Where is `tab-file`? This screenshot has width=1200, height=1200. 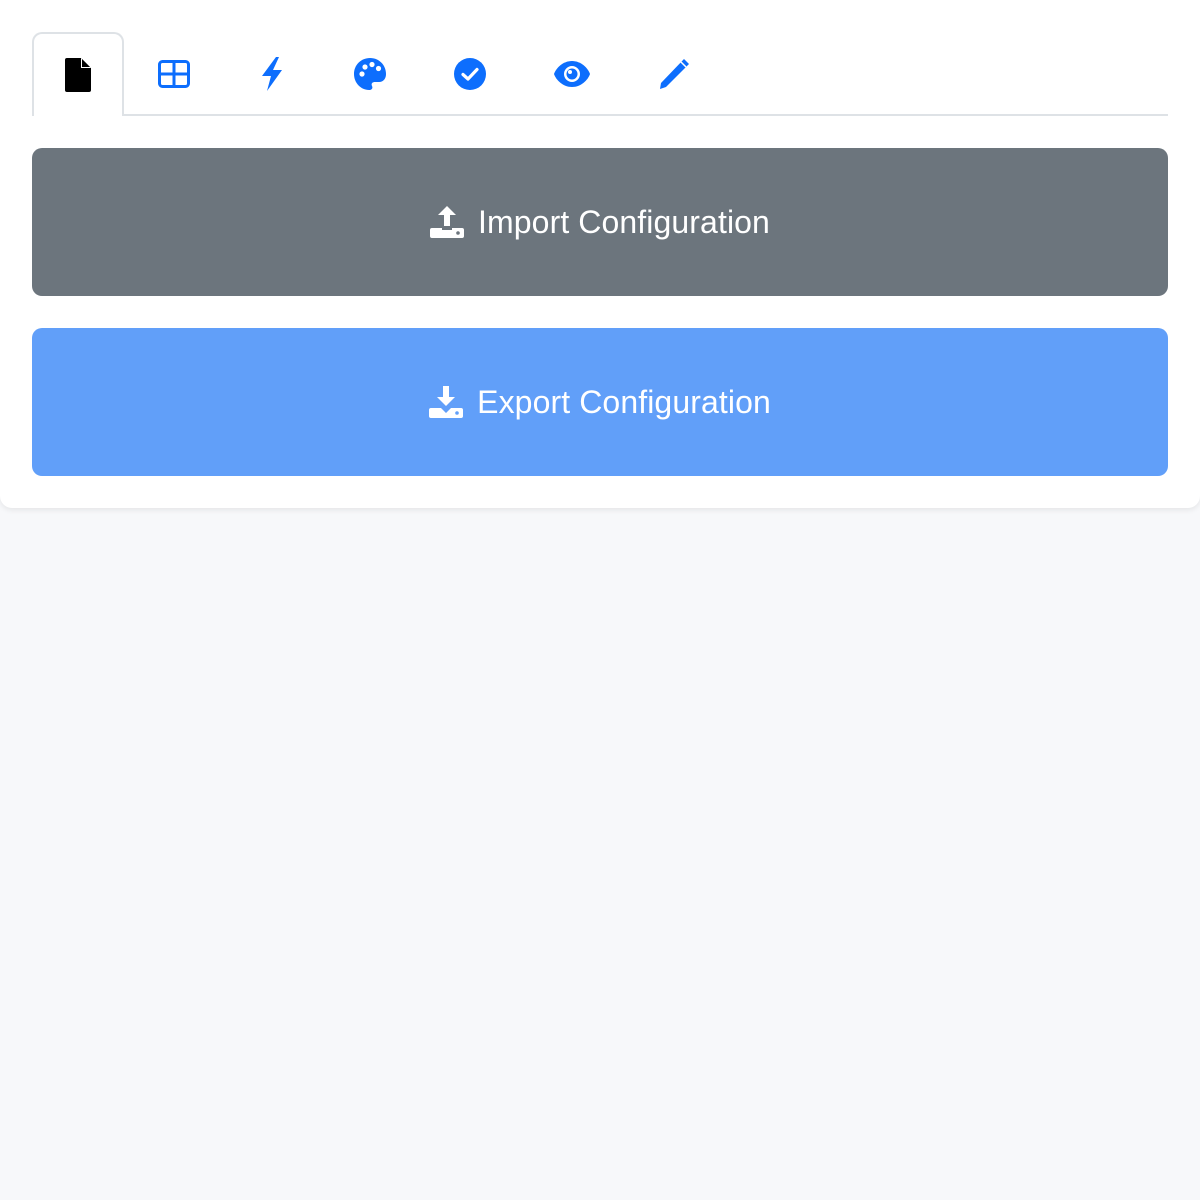
tab-file is located at coordinates (78, 75).